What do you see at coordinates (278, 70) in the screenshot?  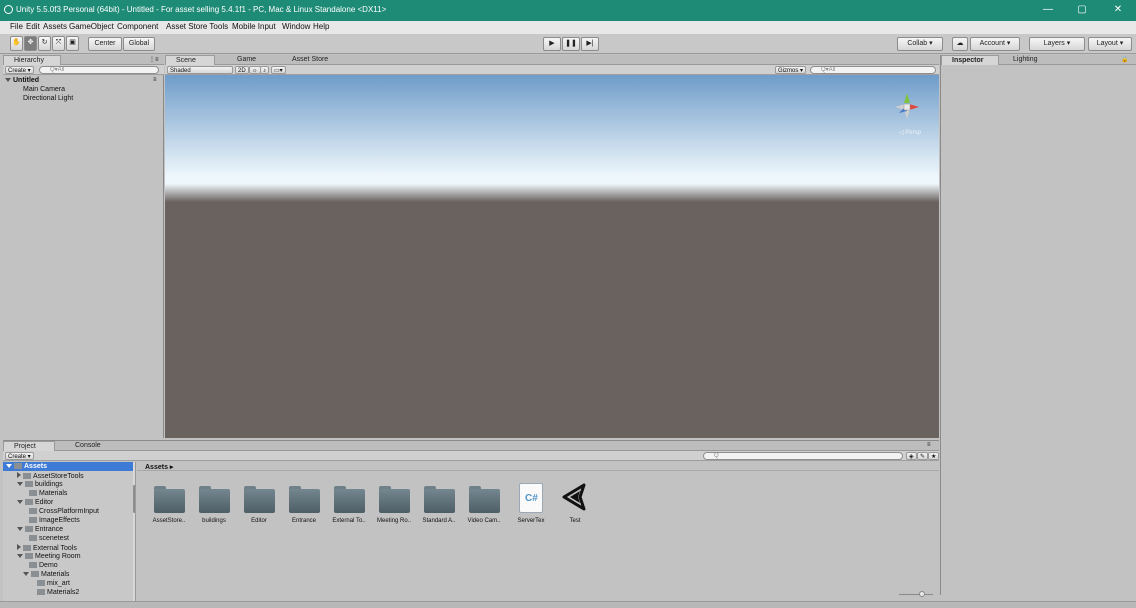 I see `effects-dropdown-icon: ▭▾` at bounding box center [278, 70].